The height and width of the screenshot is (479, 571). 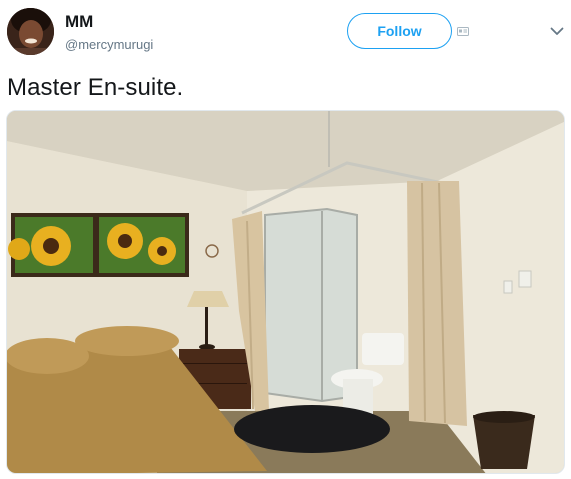 What do you see at coordinates (557, 31) in the screenshot?
I see `chevron-down-icon` at bounding box center [557, 31].